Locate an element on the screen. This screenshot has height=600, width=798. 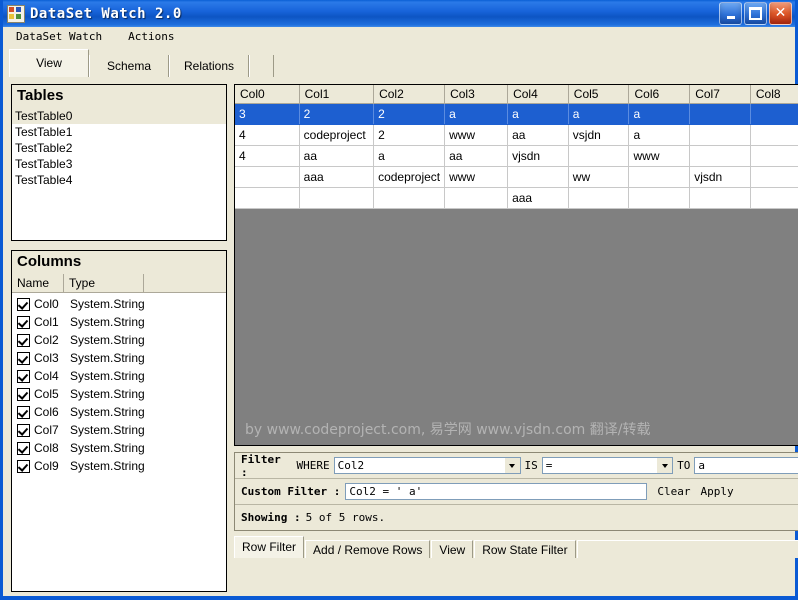
list-item: Col1 System.String is located at coordinates (119, 322).